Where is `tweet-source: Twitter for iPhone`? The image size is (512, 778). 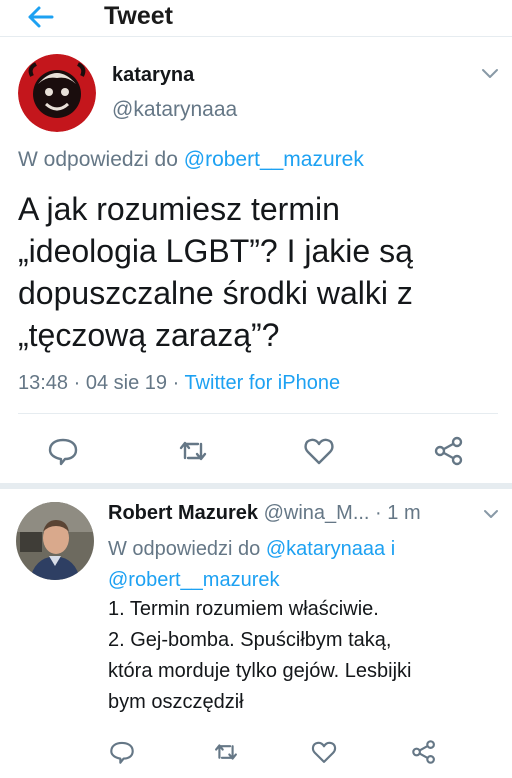
tweet-source: Twitter for iPhone is located at coordinates (262, 383).